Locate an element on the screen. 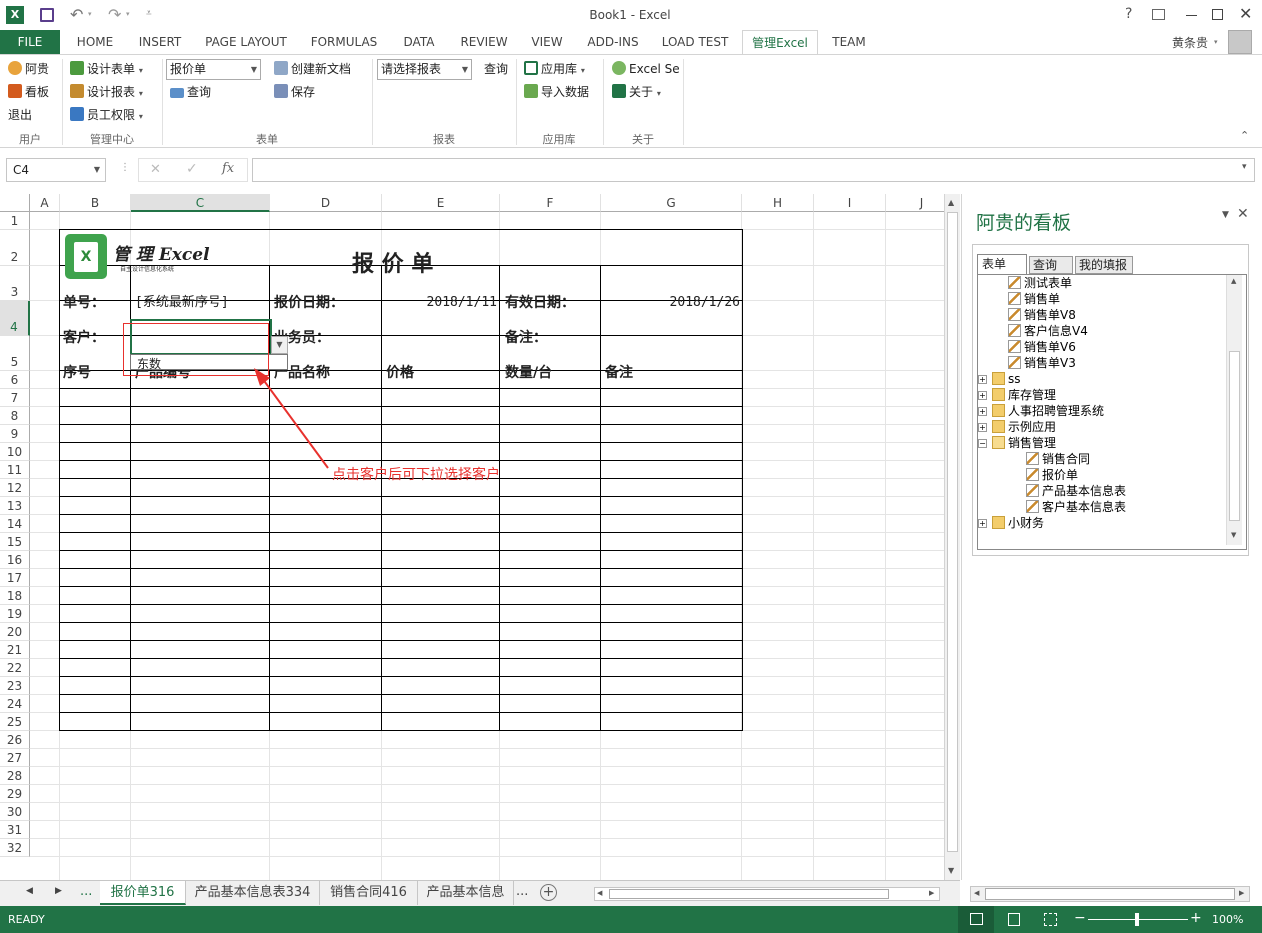  prev-sheet-icon: ◀ is located at coordinates (29, 891).